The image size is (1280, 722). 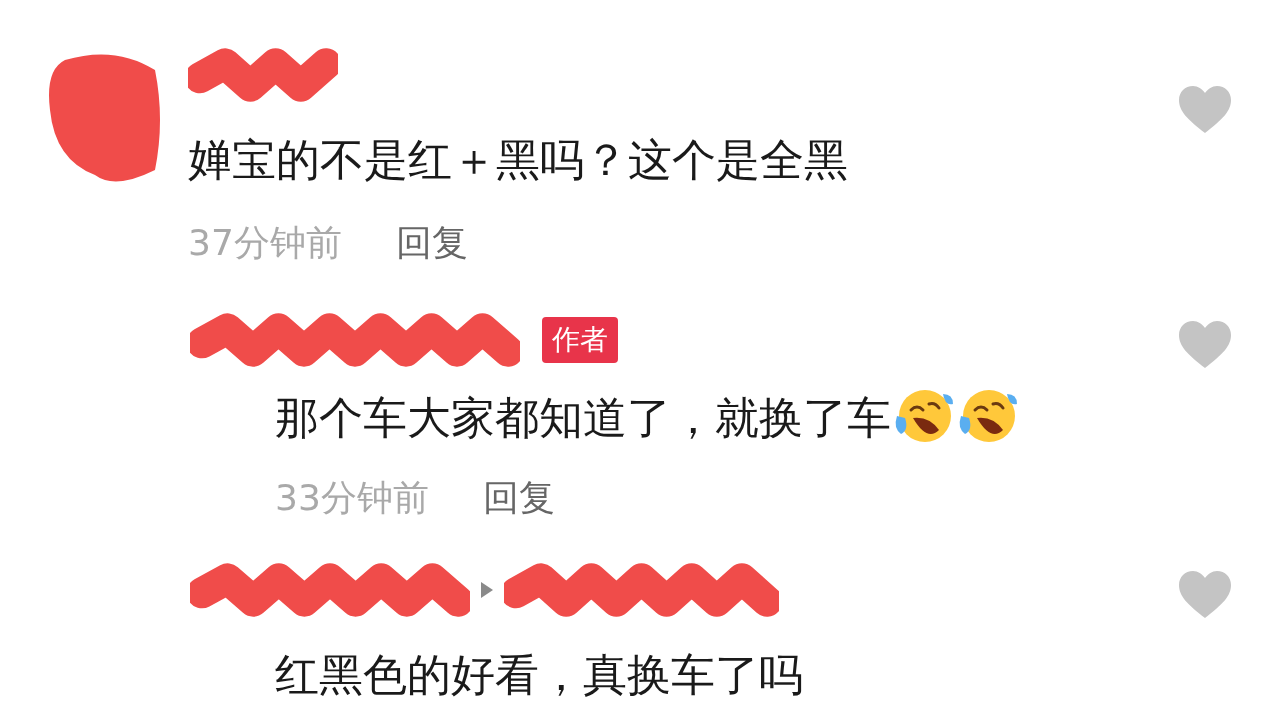 I want to click on author-badge: 作者, so click(x=580, y=340).